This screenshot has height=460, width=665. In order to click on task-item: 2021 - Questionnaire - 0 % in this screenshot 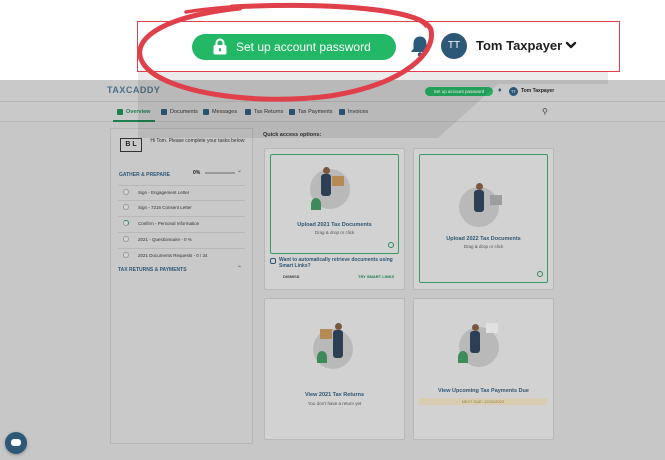, I will do `click(181, 238)`.